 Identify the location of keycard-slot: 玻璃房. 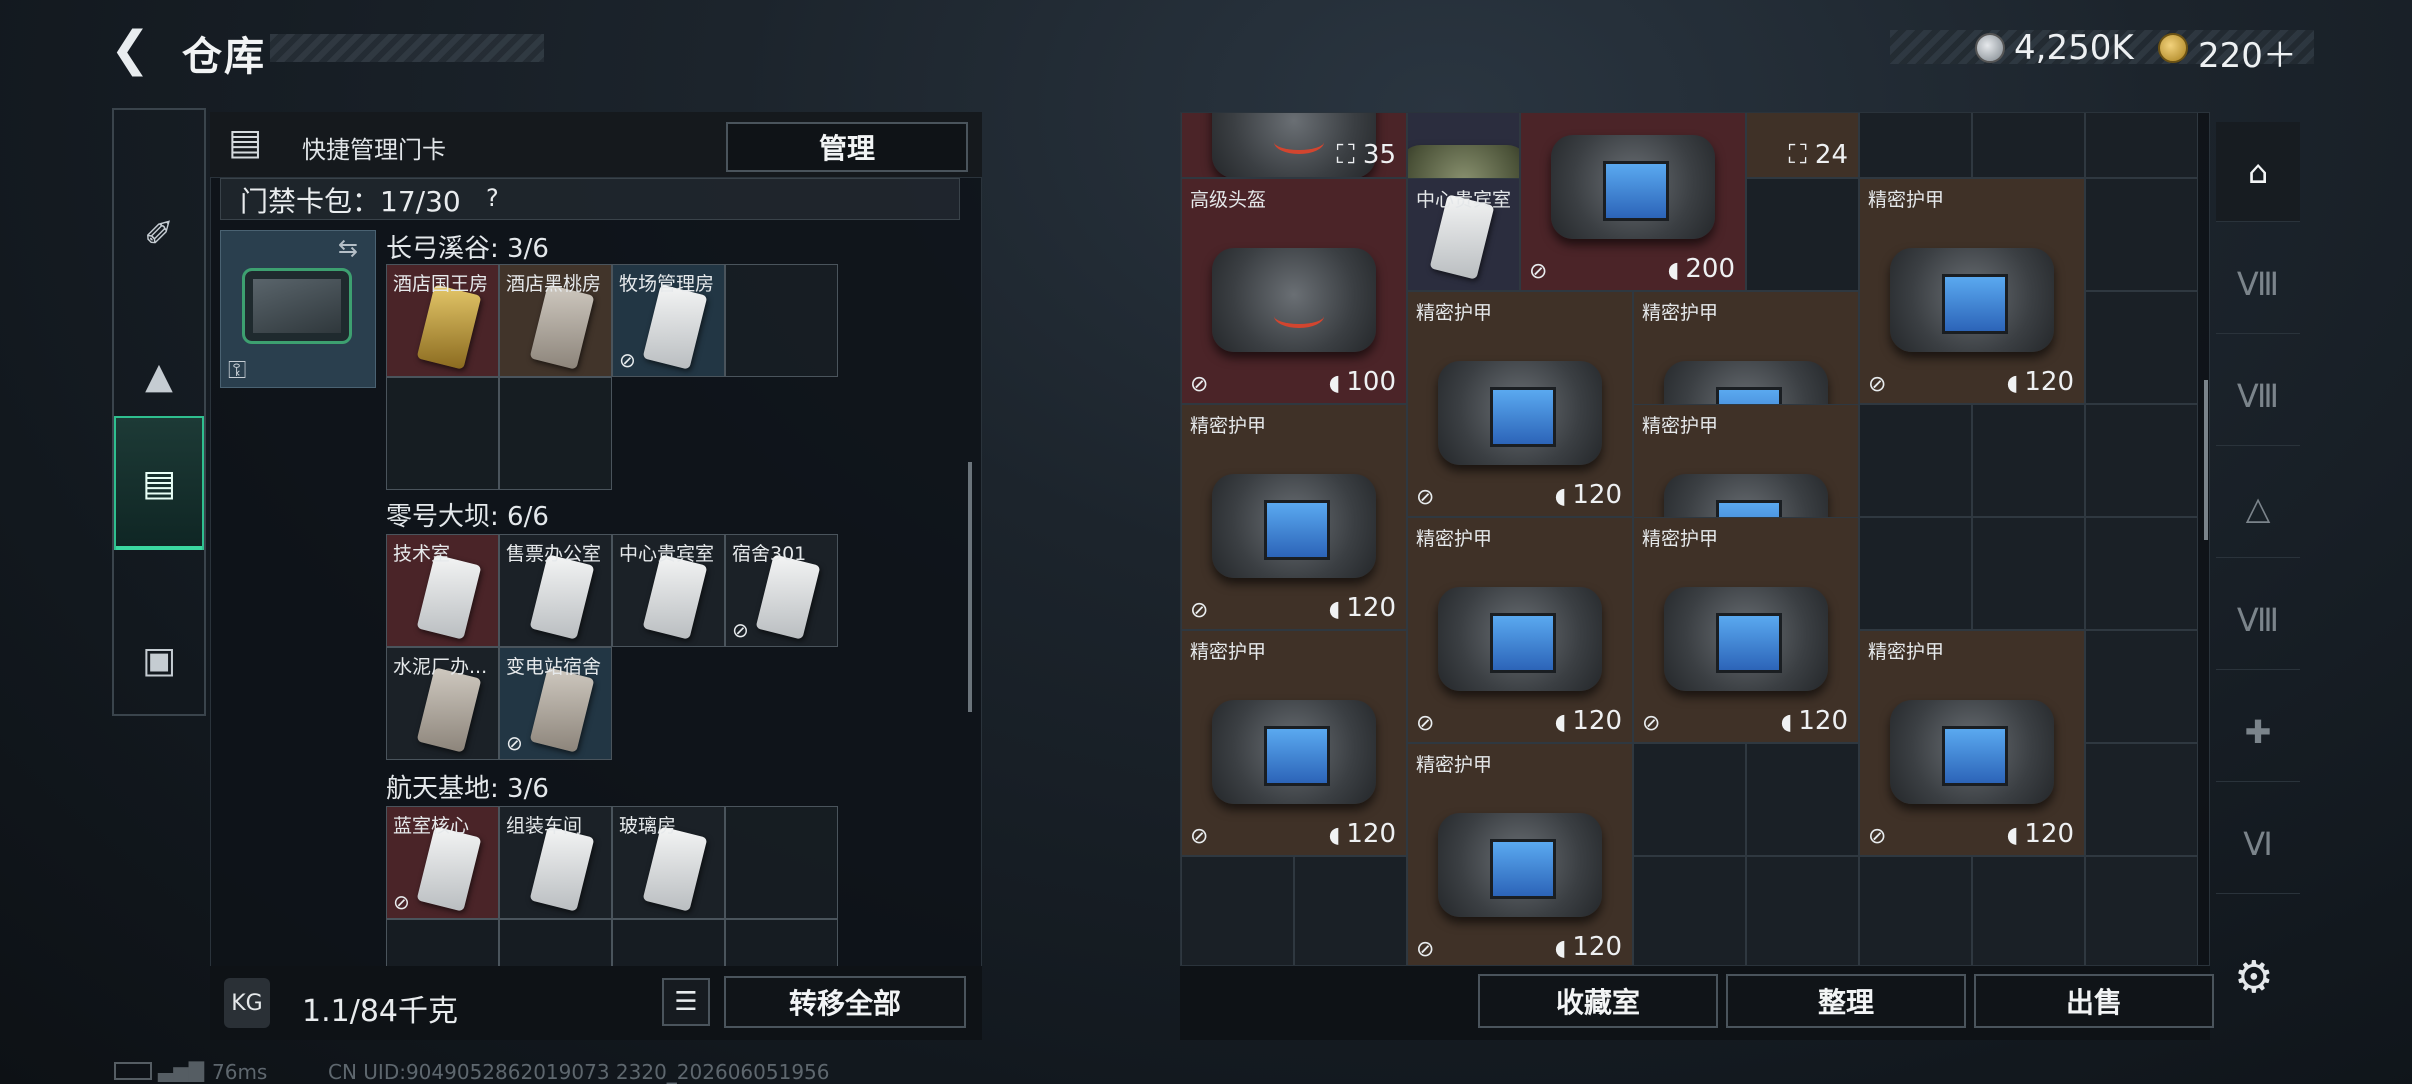
(668, 862).